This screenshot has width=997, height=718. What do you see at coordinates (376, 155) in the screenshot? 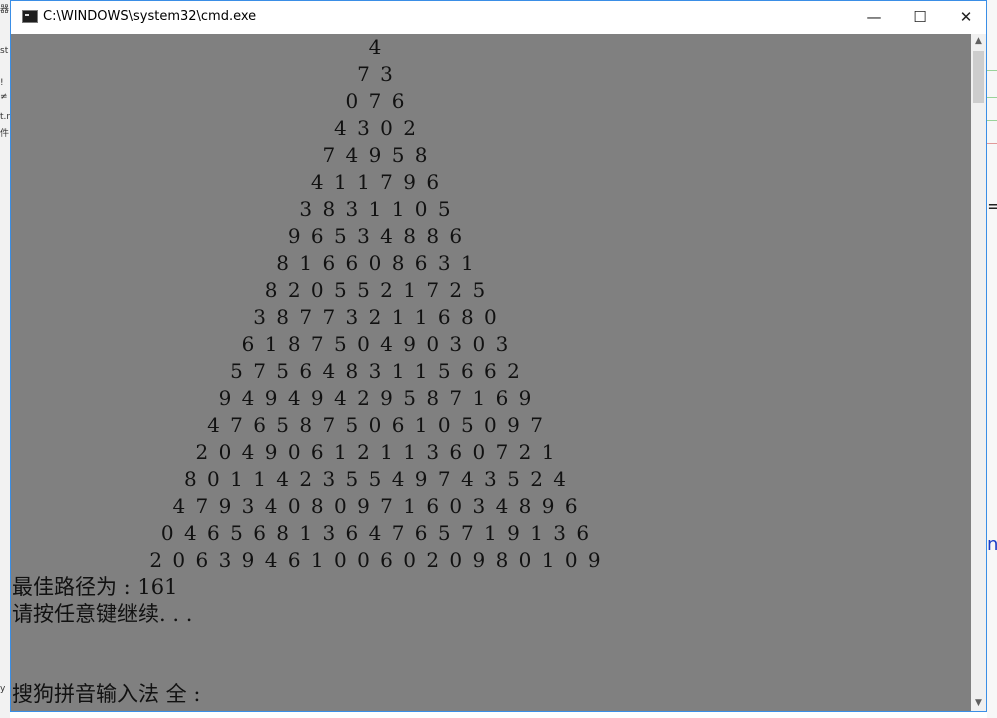
I see `triangle-row: 7 4 9 5 8` at bounding box center [376, 155].